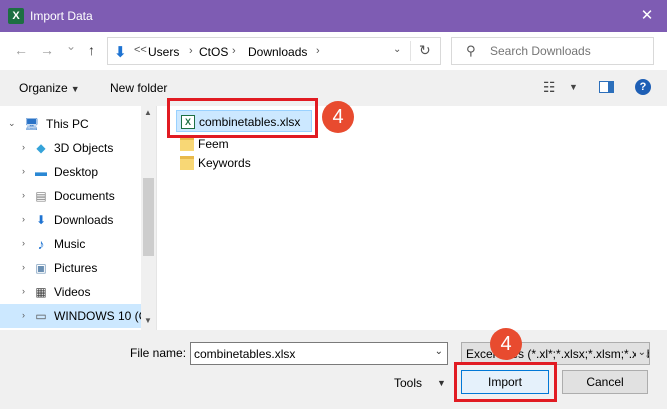 The height and width of the screenshot is (409, 667). What do you see at coordinates (84, 220) in the screenshot?
I see `sidebar-item-label: Downloads` at bounding box center [84, 220].